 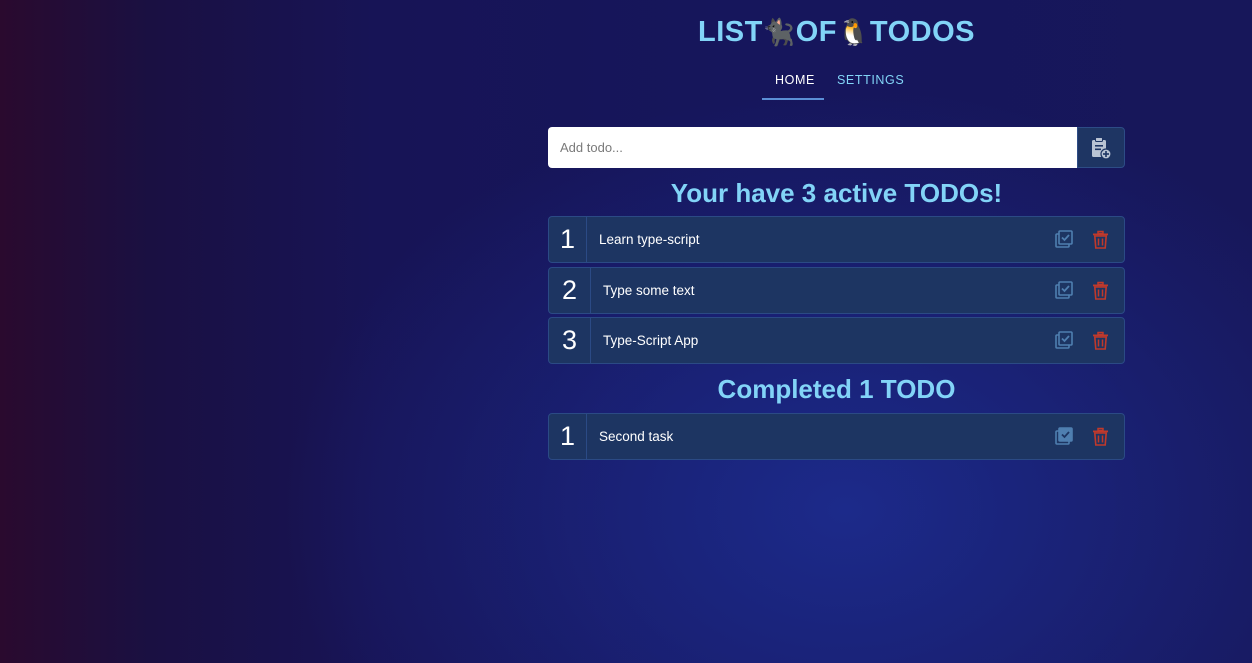 I want to click on checkbox-multiple-checked-icon, so click(x=1063, y=436).